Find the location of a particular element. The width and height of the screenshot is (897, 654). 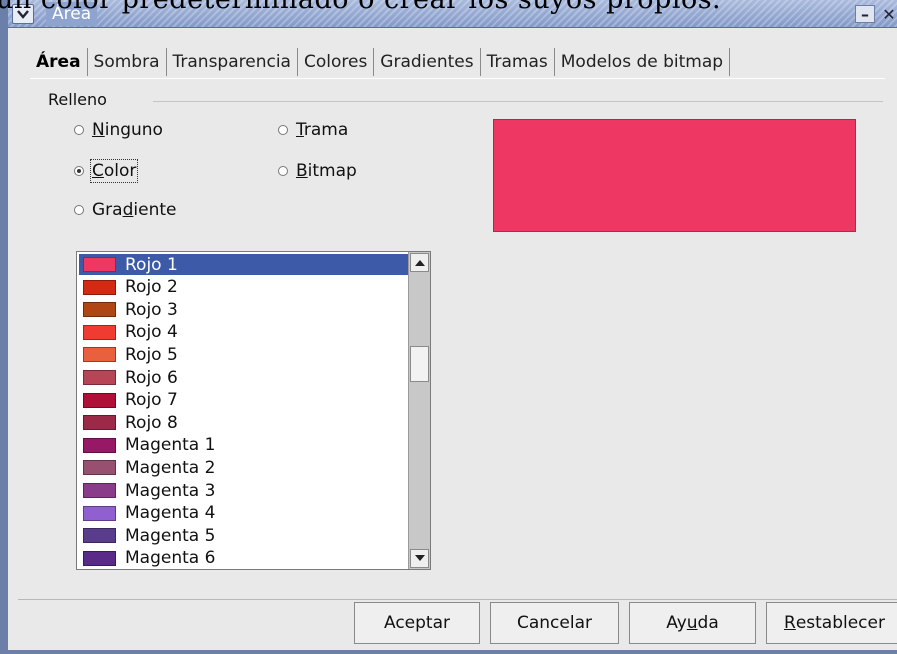

button-separator is located at coordinates (457, 599).